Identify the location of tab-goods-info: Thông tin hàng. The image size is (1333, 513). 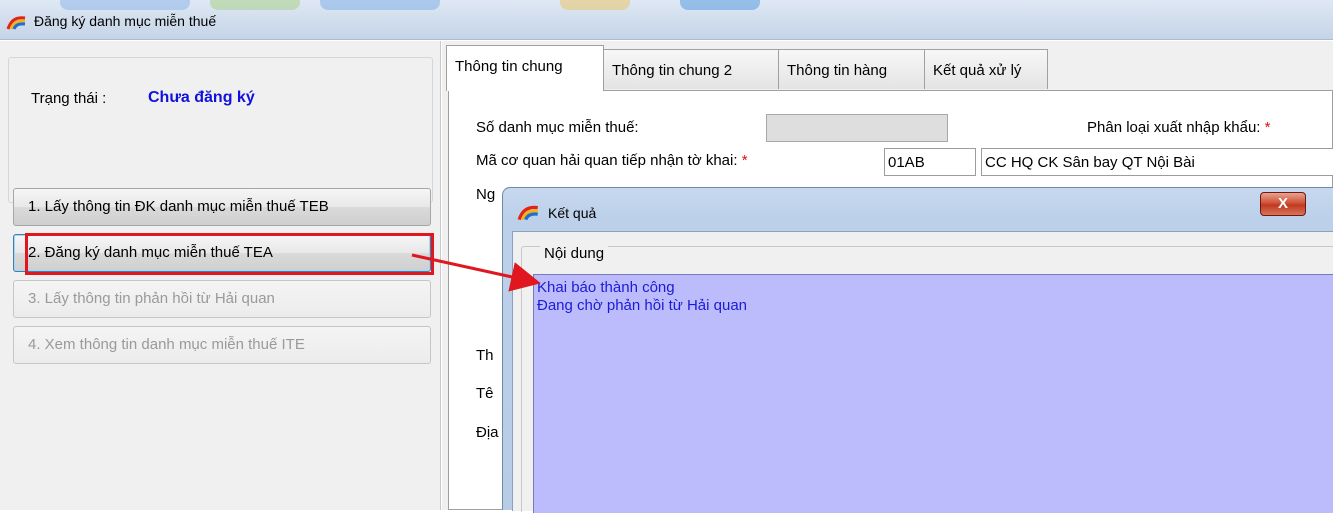
(851, 69).